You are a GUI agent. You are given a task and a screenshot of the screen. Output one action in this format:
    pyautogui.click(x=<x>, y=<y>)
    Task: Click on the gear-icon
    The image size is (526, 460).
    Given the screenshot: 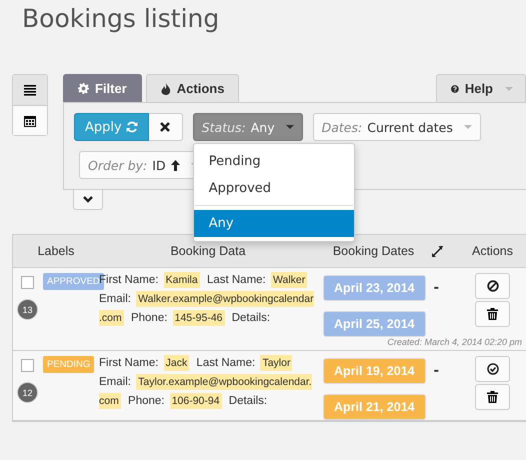 What is the action you would take?
    pyautogui.click(x=83, y=88)
    